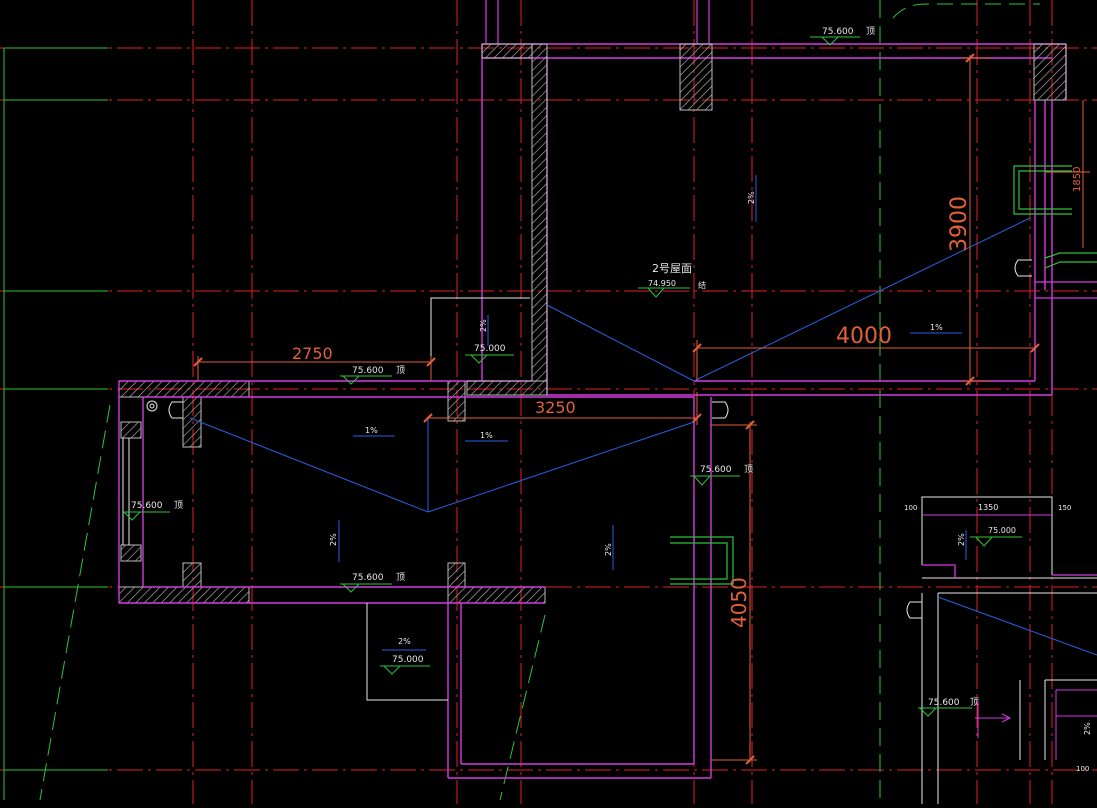 The image size is (1097, 808). What do you see at coordinates (716, 470) in the screenshot?
I see `elevation-right-middle: 75.600` at bounding box center [716, 470].